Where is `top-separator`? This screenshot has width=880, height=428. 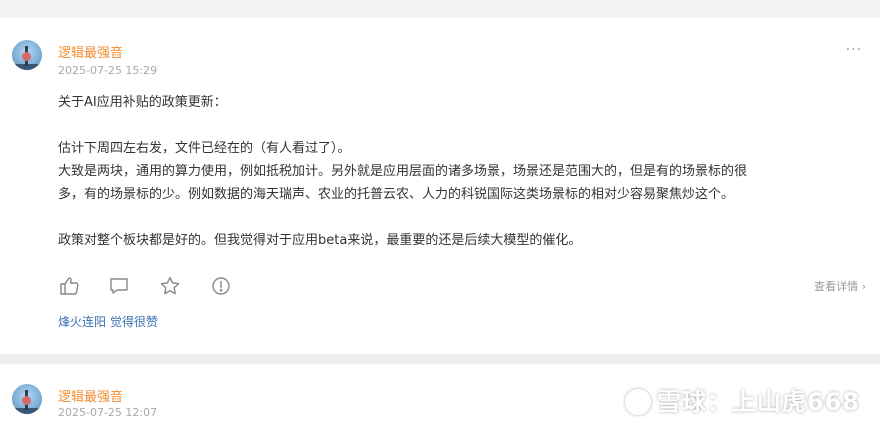 top-separator is located at coordinates (440, 9).